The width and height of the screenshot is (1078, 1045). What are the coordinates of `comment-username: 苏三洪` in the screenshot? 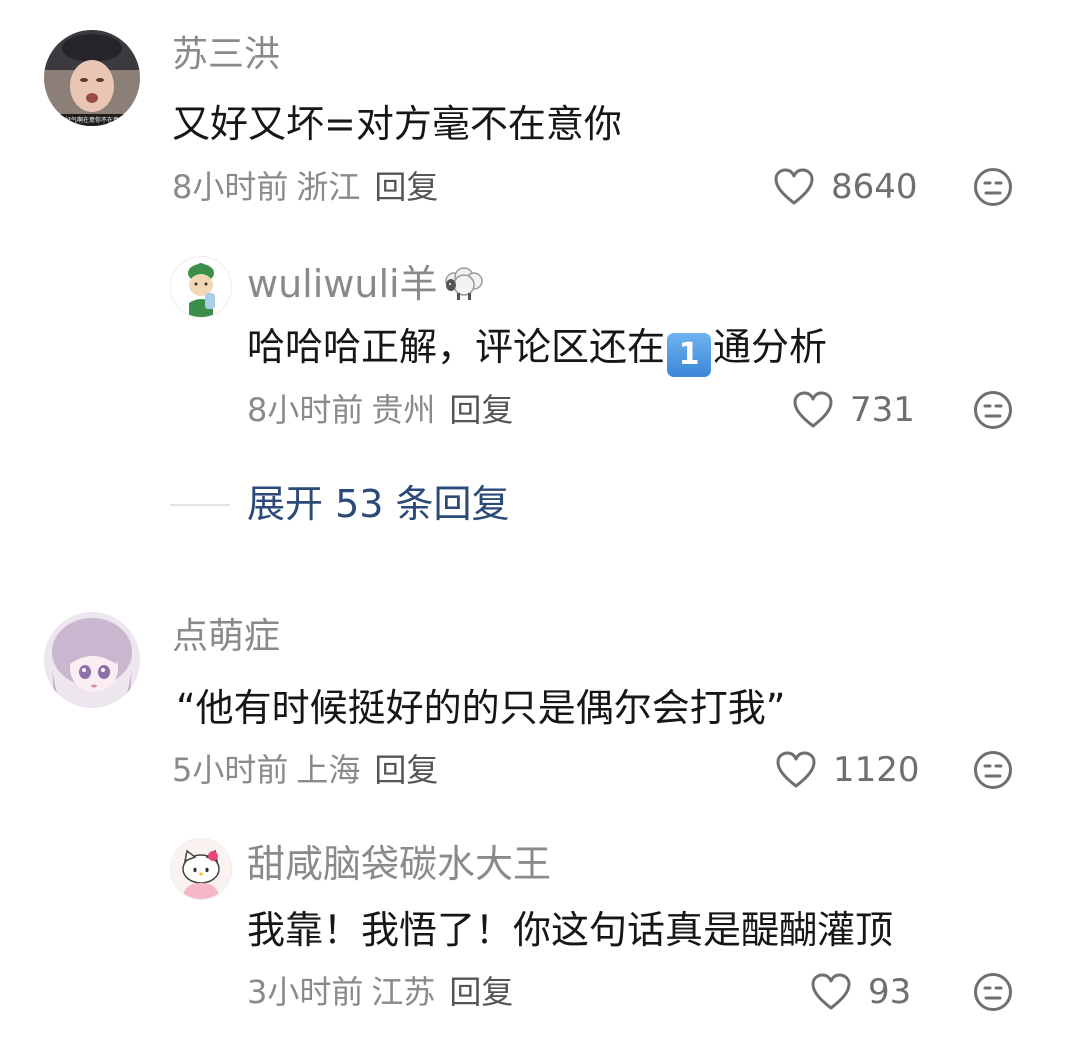 It's located at (226, 55).